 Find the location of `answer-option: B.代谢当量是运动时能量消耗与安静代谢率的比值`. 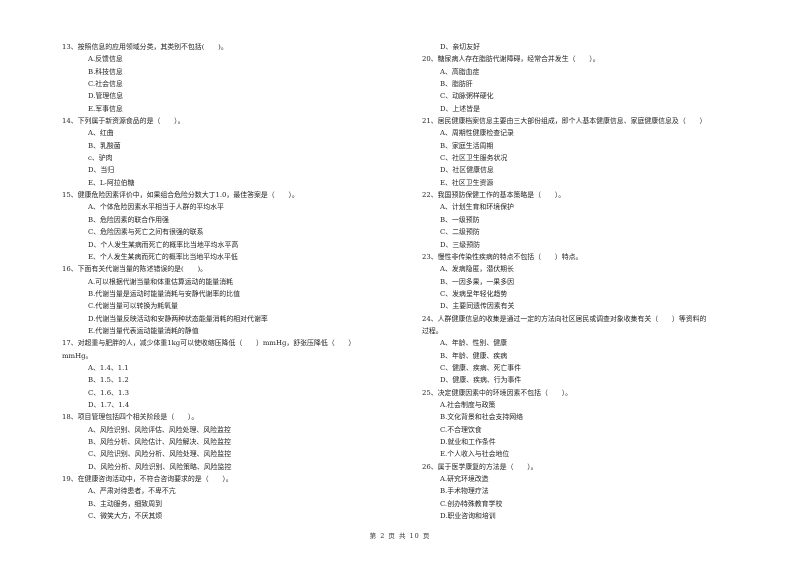

answer-option: B.代谢当量是运动时能量消耗与安静代谢率的比值 is located at coordinates (164, 293).